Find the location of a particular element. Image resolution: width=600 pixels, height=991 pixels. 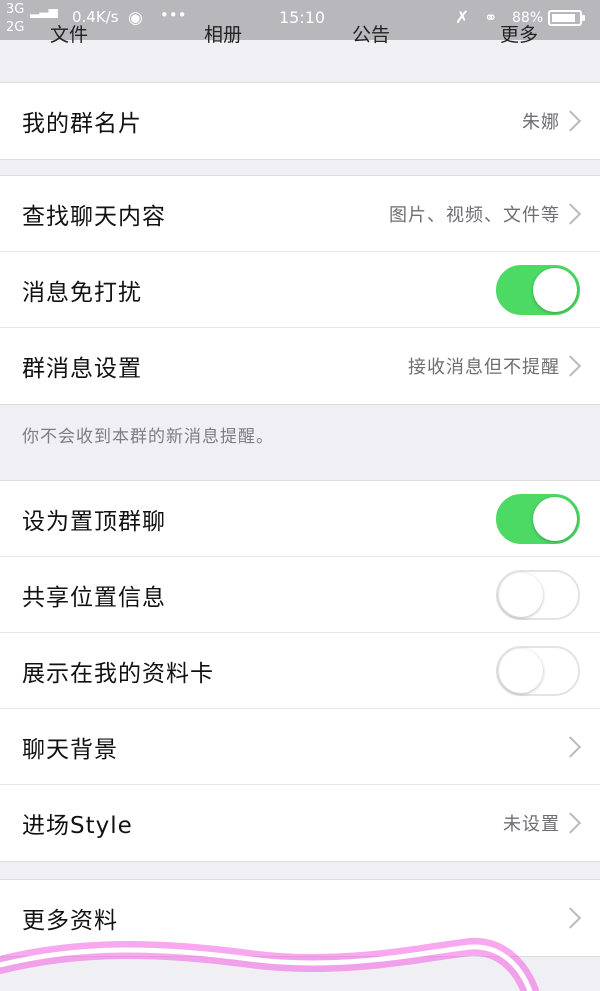

row-label: 进场Style is located at coordinates (77, 826).